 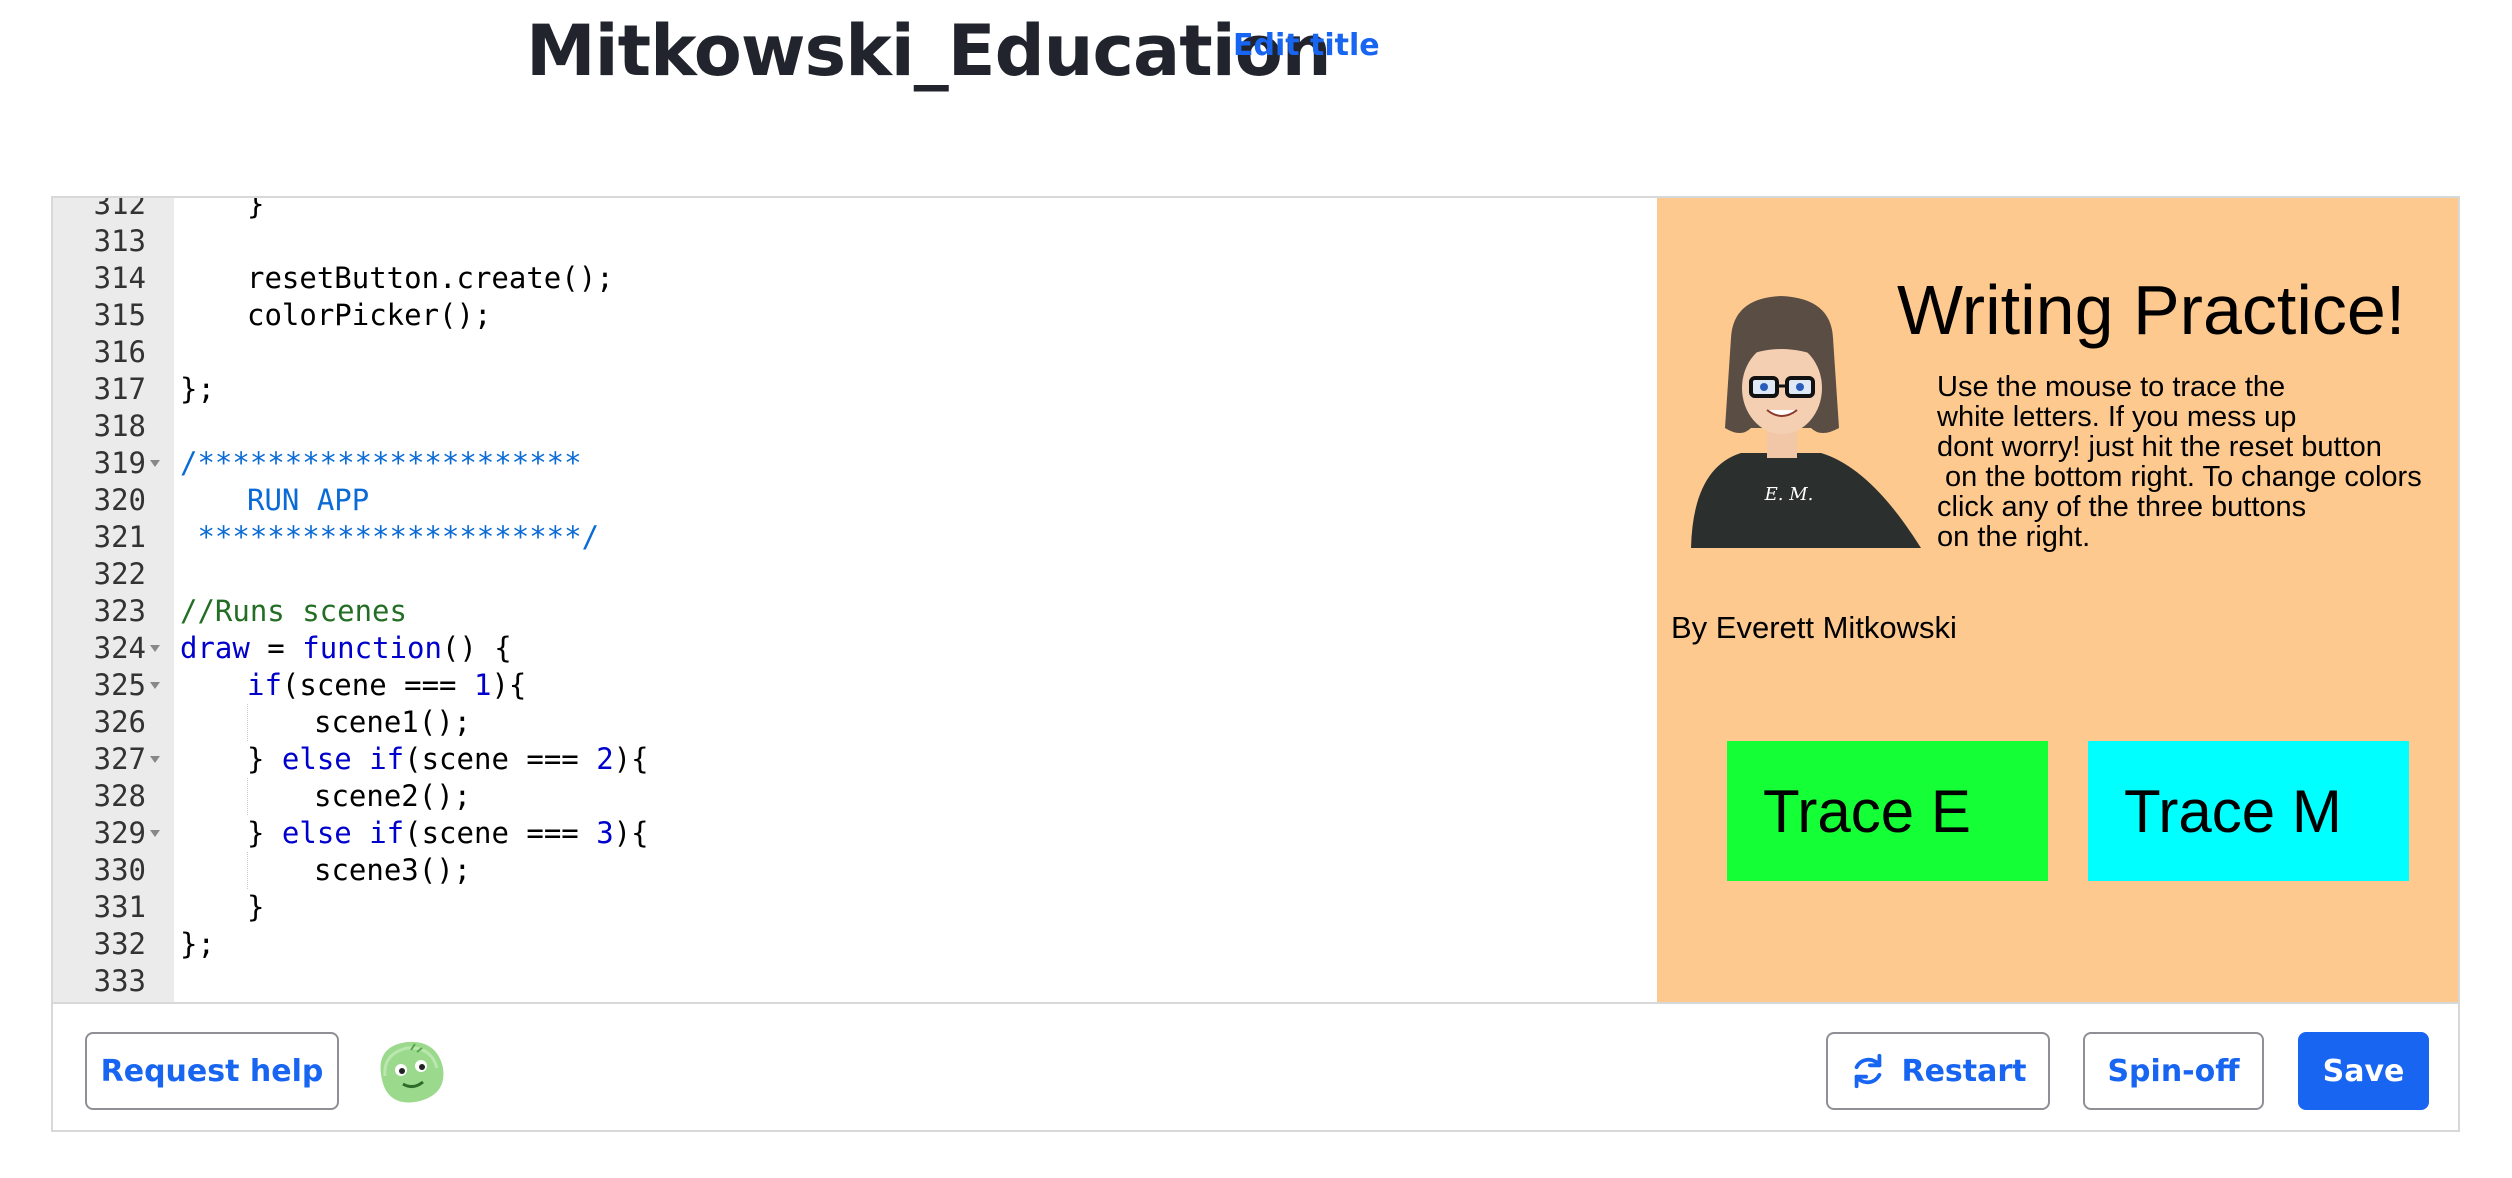 What do you see at coordinates (119, 722) in the screenshot?
I see `line-number: 326` at bounding box center [119, 722].